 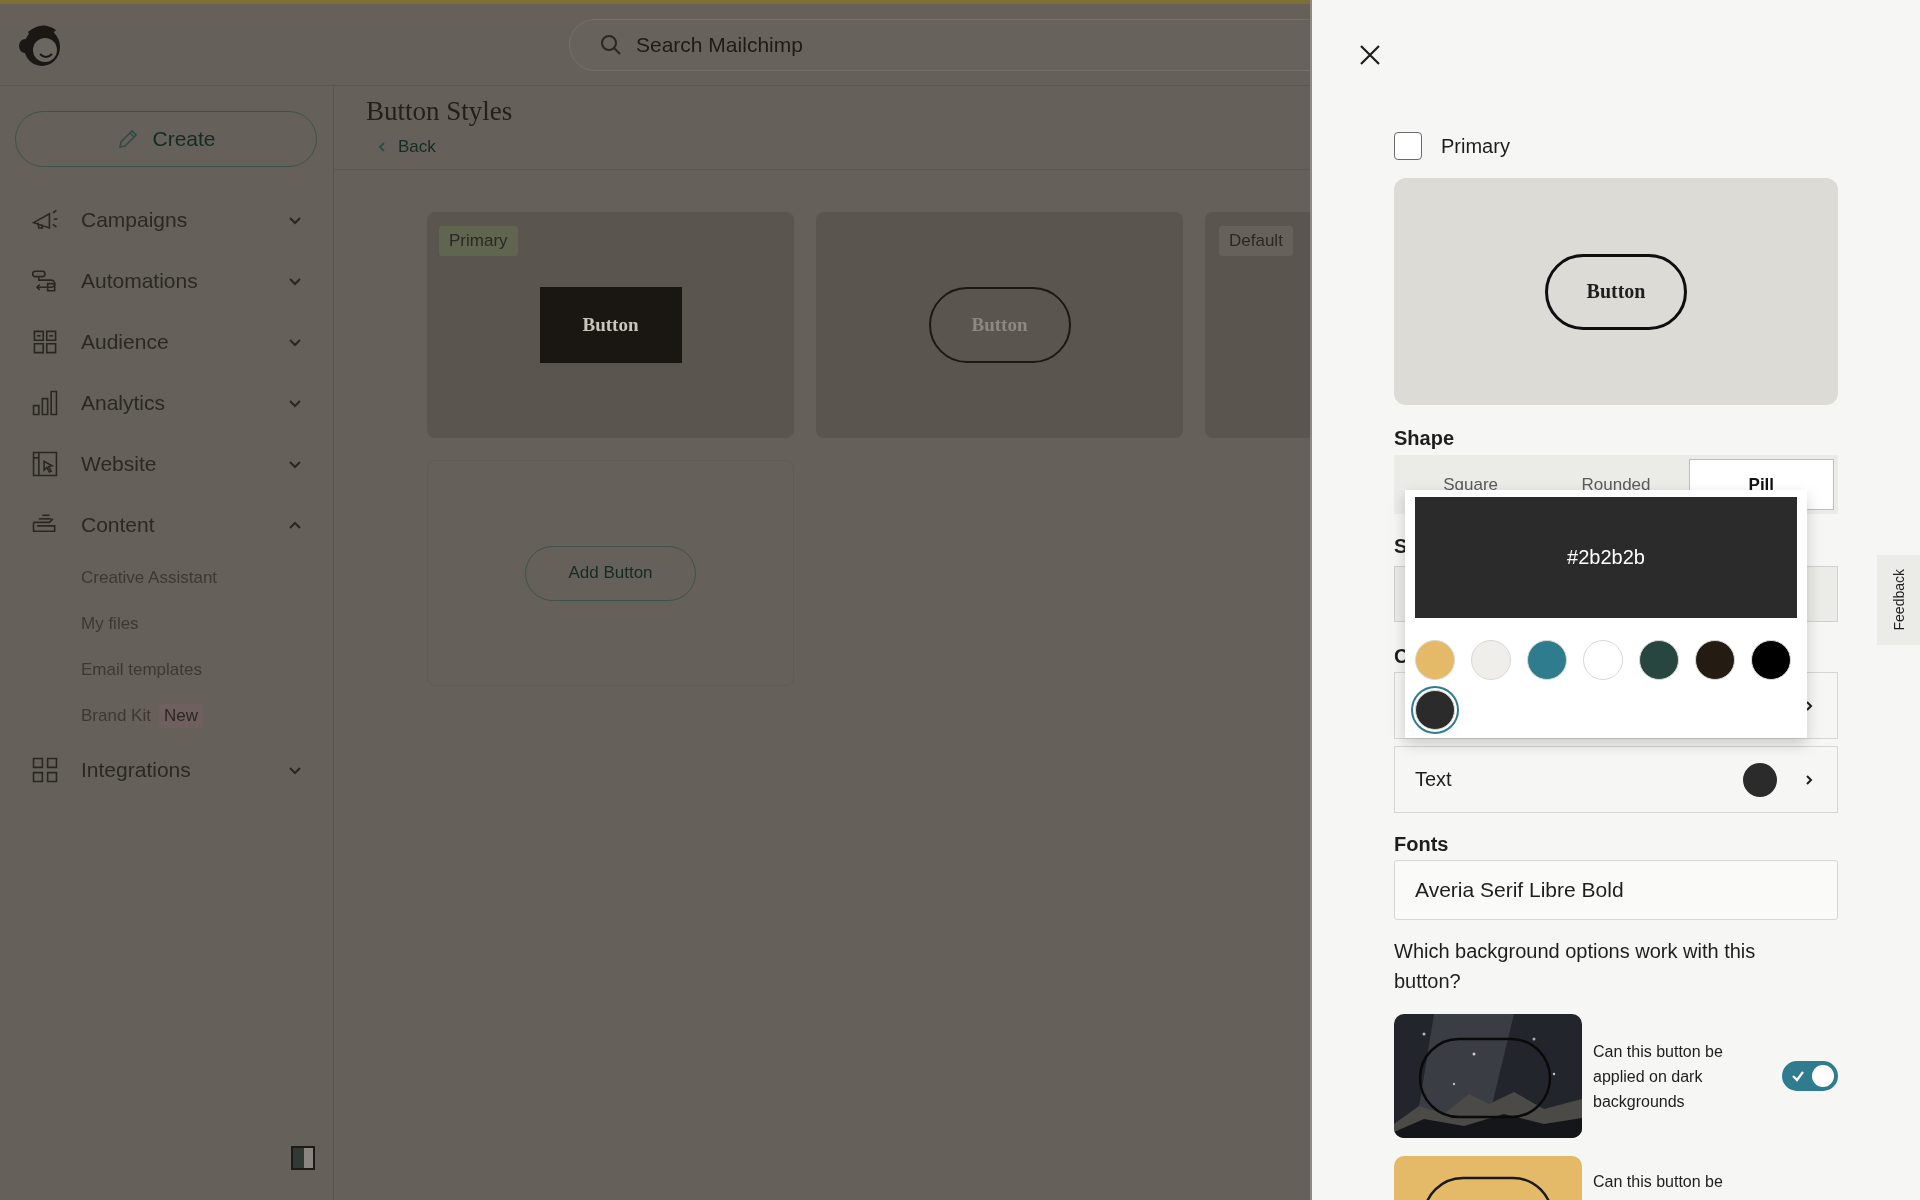 What do you see at coordinates (1658, 1181) in the screenshot?
I see `option-text: Can this button be` at bounding box center [1658, 1181].